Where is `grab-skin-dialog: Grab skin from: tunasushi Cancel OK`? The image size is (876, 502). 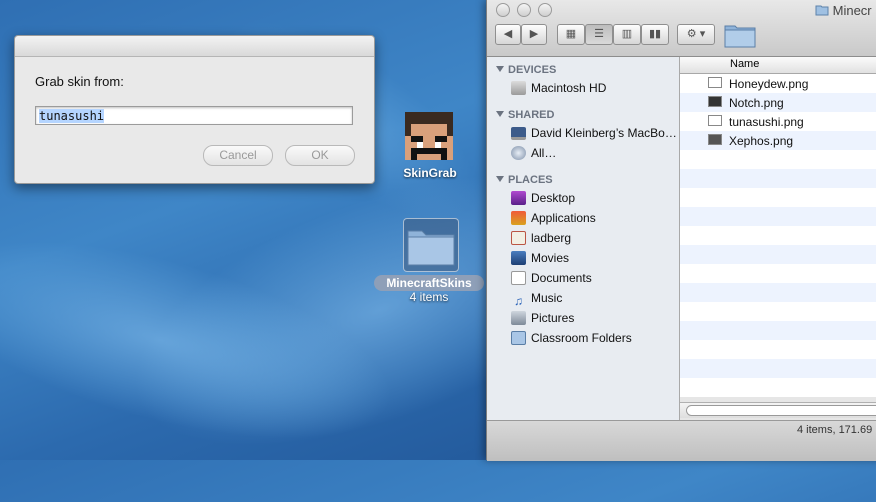
grab-skin-dialog: Grab skin from: tunasushi Cancel OK is located at coordinates (194, 109).